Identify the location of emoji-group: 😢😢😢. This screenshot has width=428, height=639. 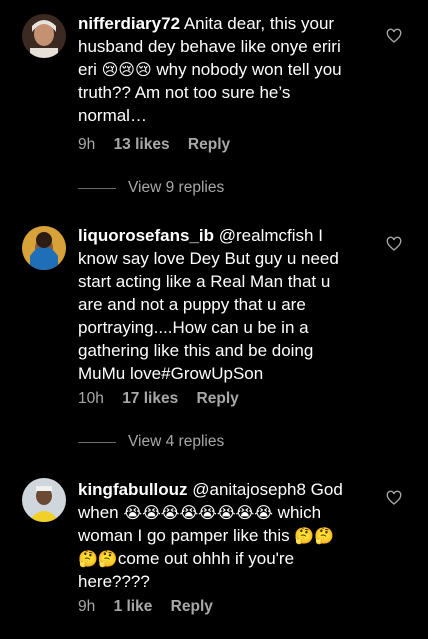
(126, 69).